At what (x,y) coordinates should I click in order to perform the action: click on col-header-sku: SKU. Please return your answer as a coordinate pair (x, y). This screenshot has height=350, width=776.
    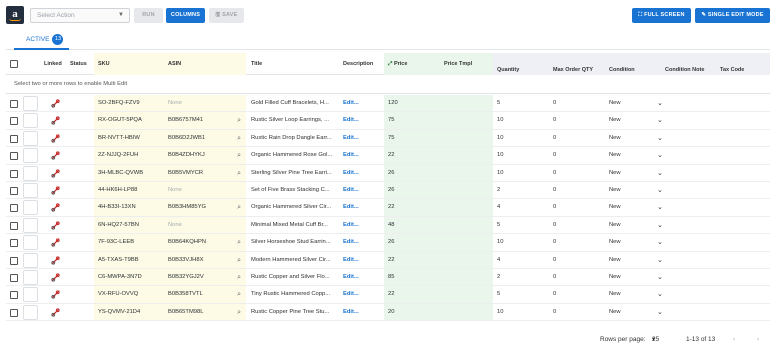
    Looking at the image, I should click on (129, 64).